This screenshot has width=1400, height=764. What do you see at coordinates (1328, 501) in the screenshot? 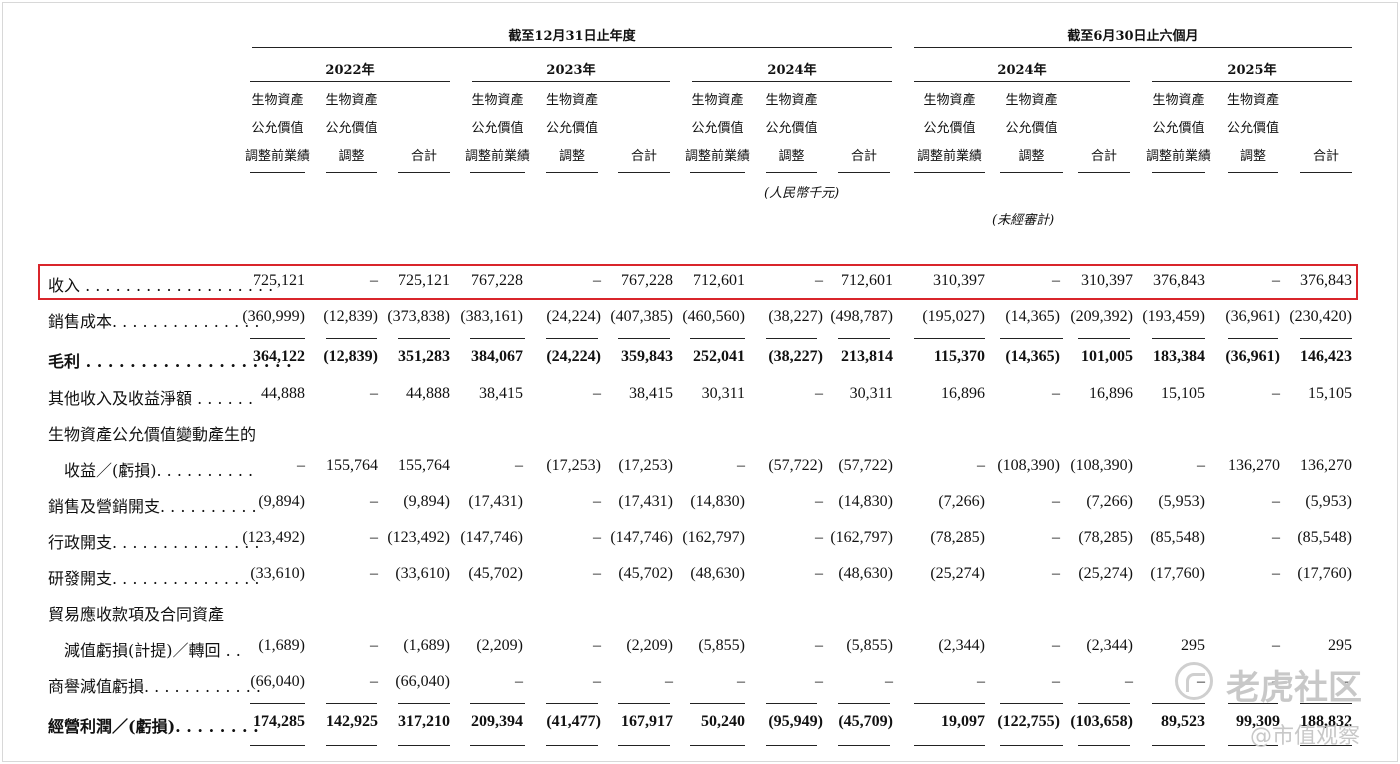
I see `table-cell: (5,953)` at bounding box center [1328, 501].